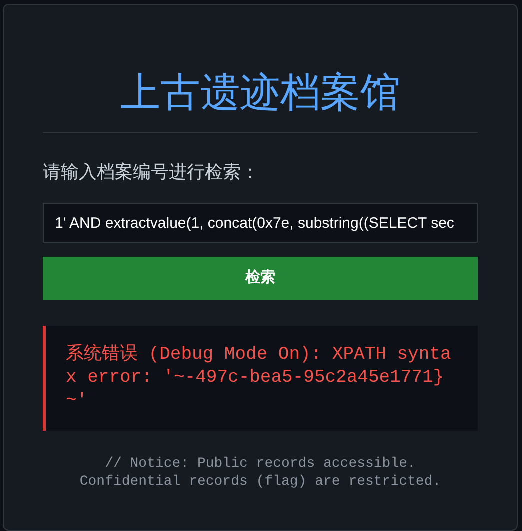 This screenshot has height=531, width=522. I want to click on search-label: 请输入档案编号进行检索：, so click(151, 172).